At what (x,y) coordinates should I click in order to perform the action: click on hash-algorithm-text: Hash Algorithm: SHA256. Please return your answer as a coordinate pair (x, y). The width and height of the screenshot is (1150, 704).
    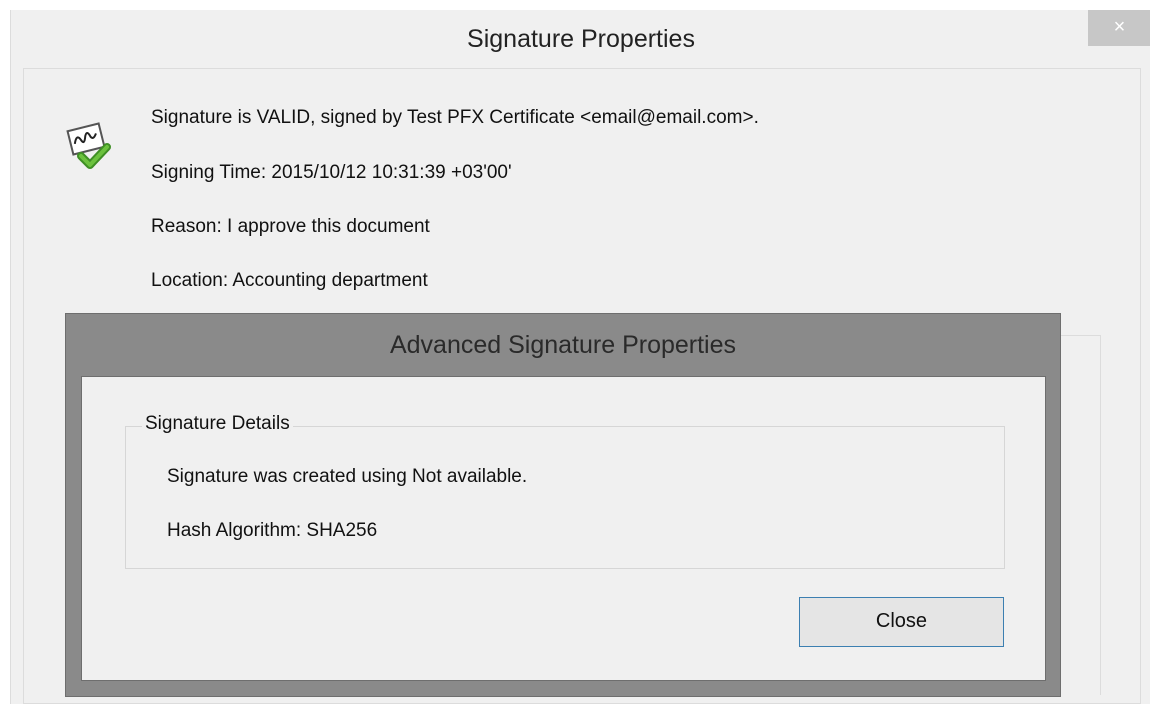
    Looking at the image, I should click on (272, 530).